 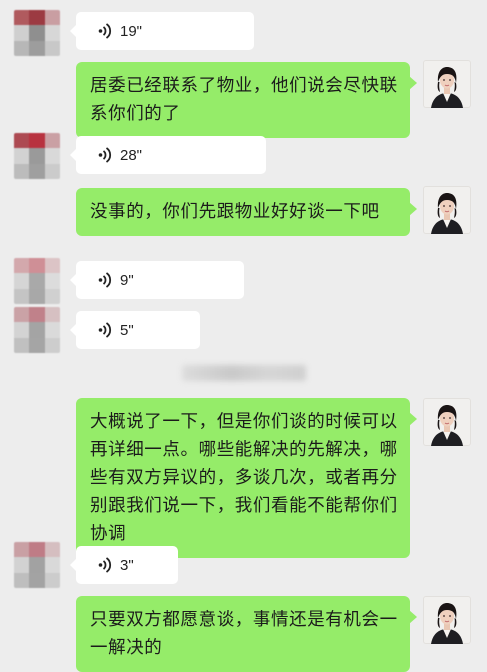 I want to click on outgoing-message: 居委已经联系了物业，他们说会尽快联系你们的了, so click(x=246, y=100).